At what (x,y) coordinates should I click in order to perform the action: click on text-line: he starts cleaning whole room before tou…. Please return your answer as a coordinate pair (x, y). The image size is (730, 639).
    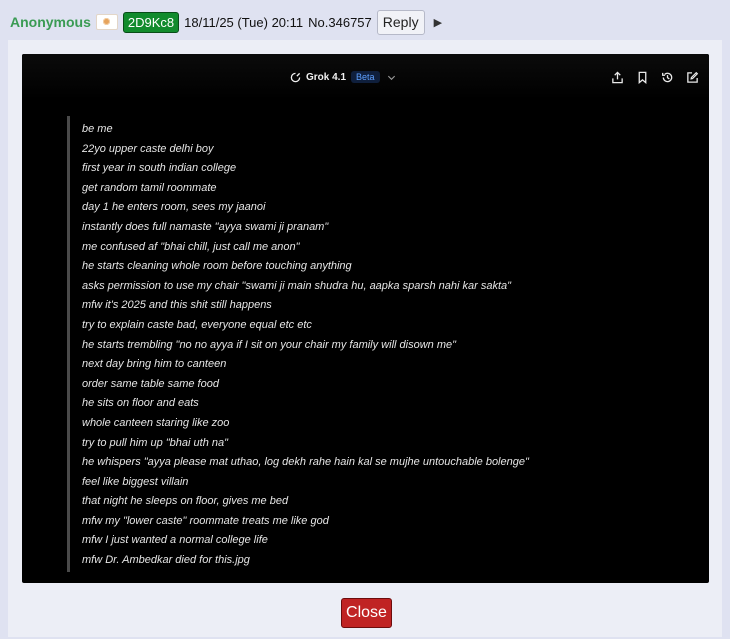
    Looking at the image, I should click on (217, 266).